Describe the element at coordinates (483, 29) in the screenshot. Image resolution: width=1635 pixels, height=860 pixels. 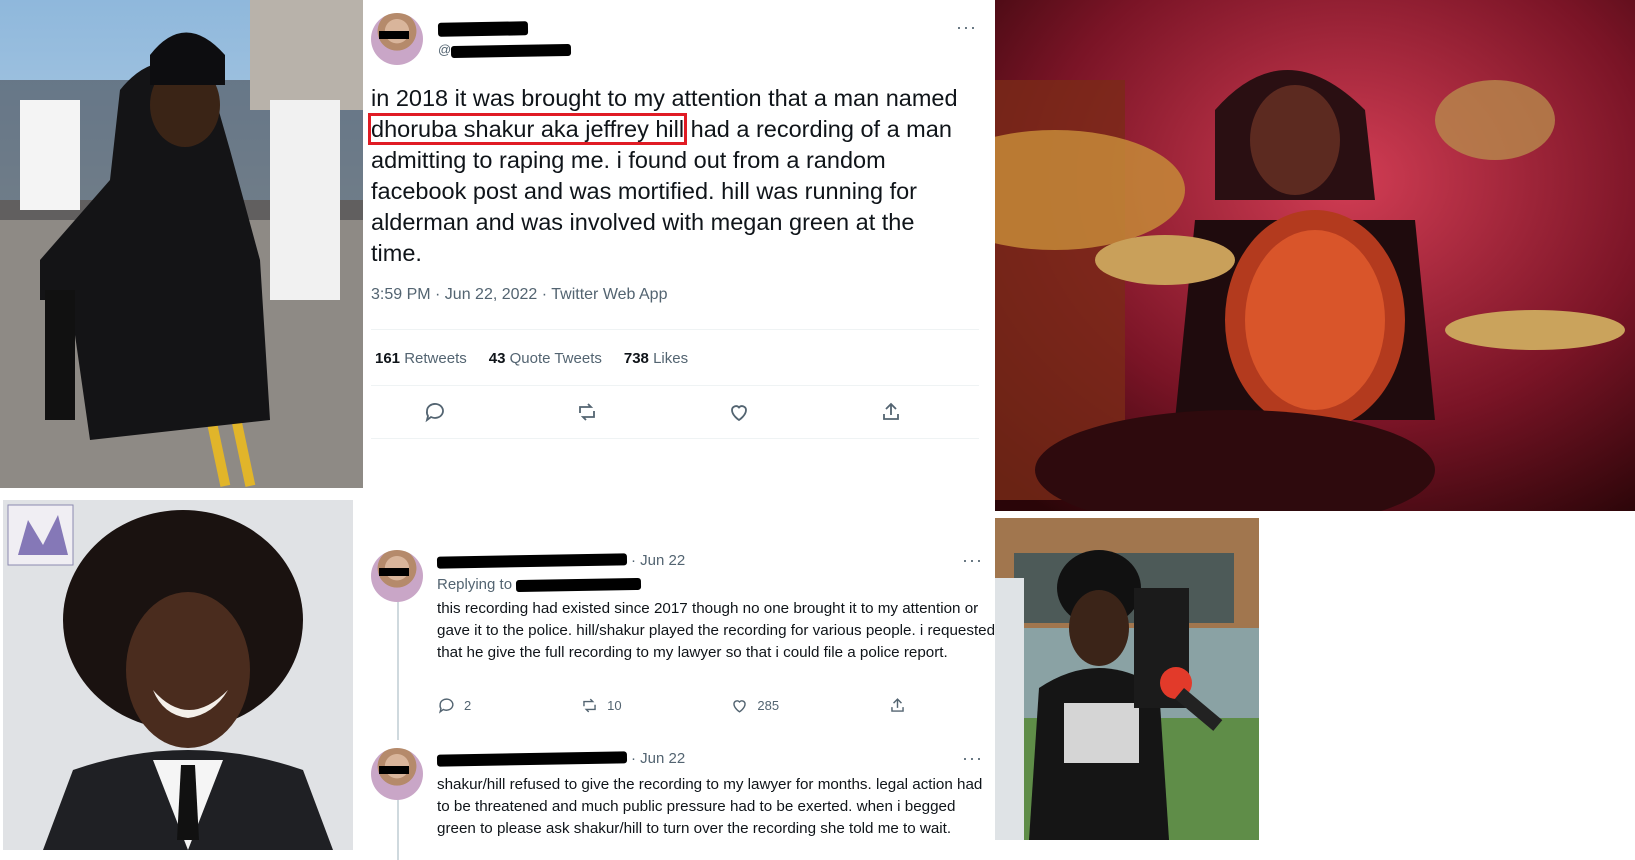
I see `author-name-redacted` at that location.